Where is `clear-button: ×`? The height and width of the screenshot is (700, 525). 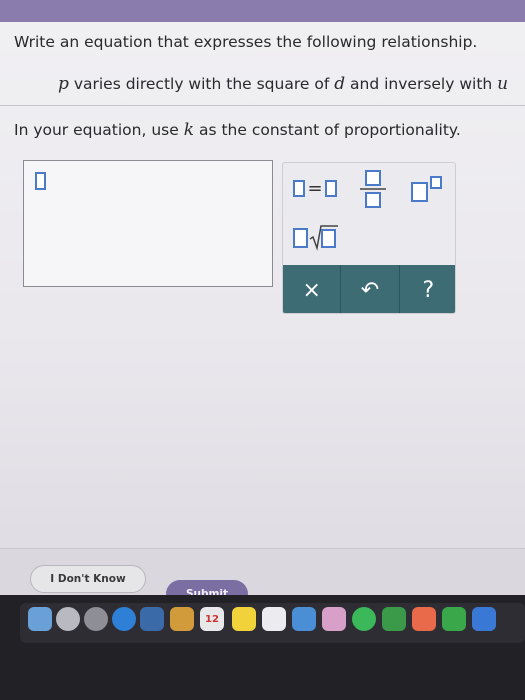 clear-button: × is located at coordinates (312, 289).